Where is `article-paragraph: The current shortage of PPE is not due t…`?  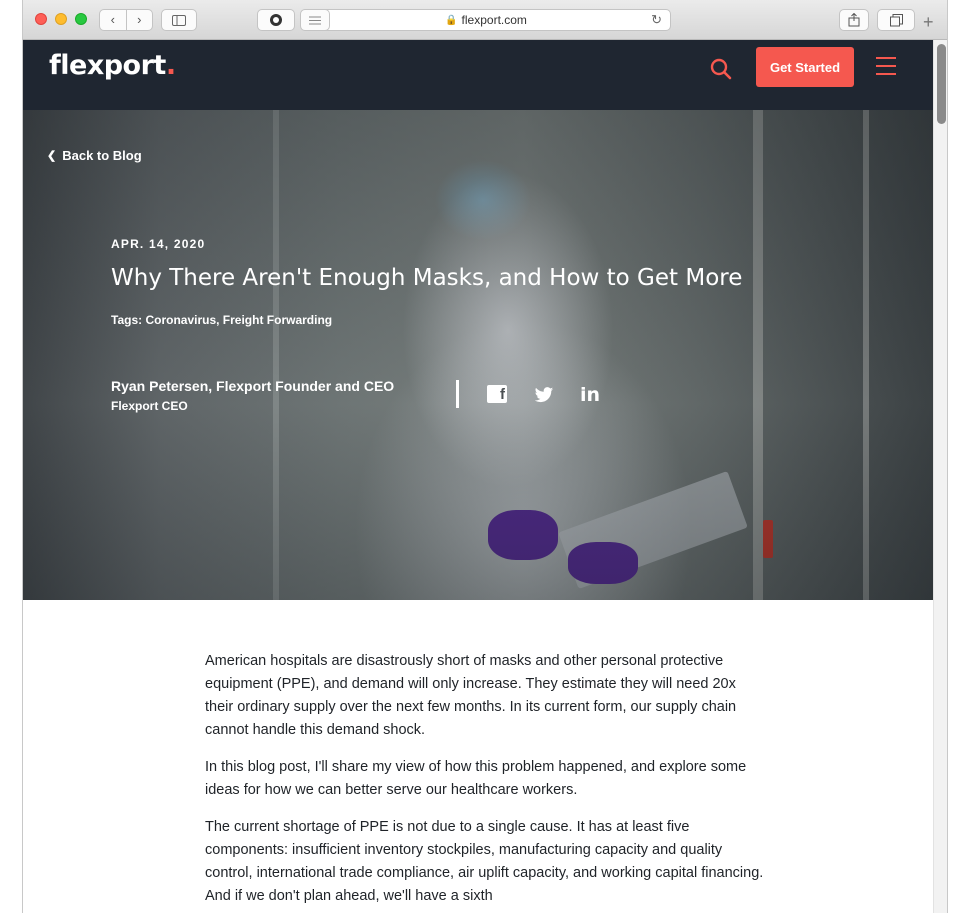
article-paragraph: The current shortage of PPE is not due t… is located at coordinates (484, 861).